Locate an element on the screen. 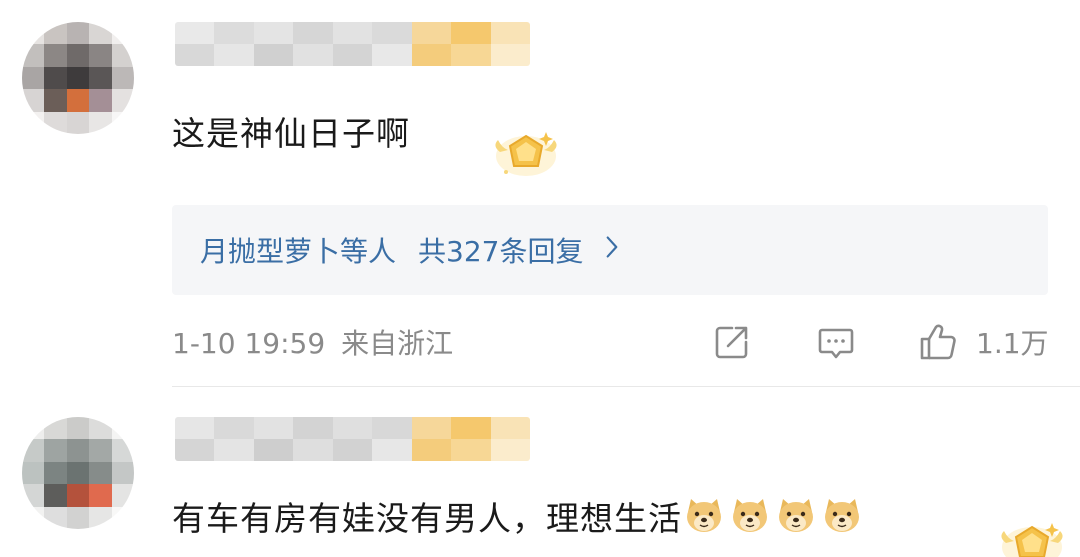 The width and height of the screenshot is (1080, 557). reply-count: 共327条回复 is located at coordinates (500, 250).